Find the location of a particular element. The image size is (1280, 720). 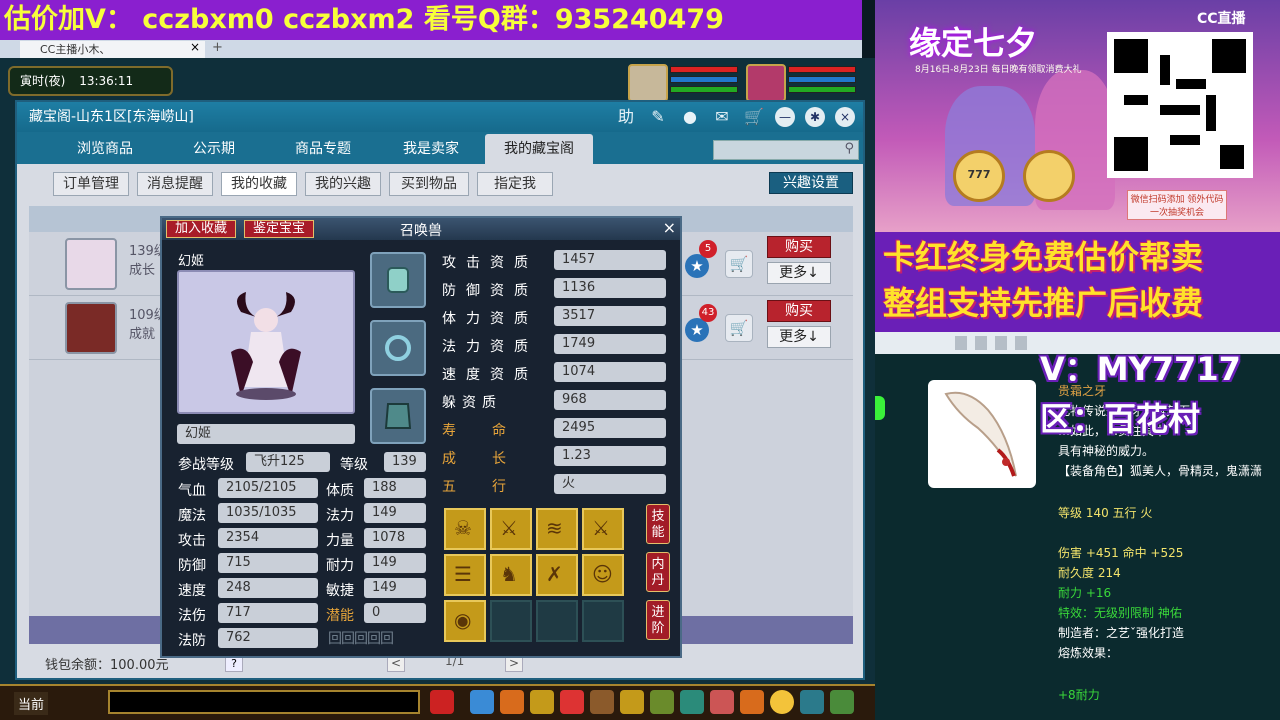

bag-icon is located at coordinates (632, 702).